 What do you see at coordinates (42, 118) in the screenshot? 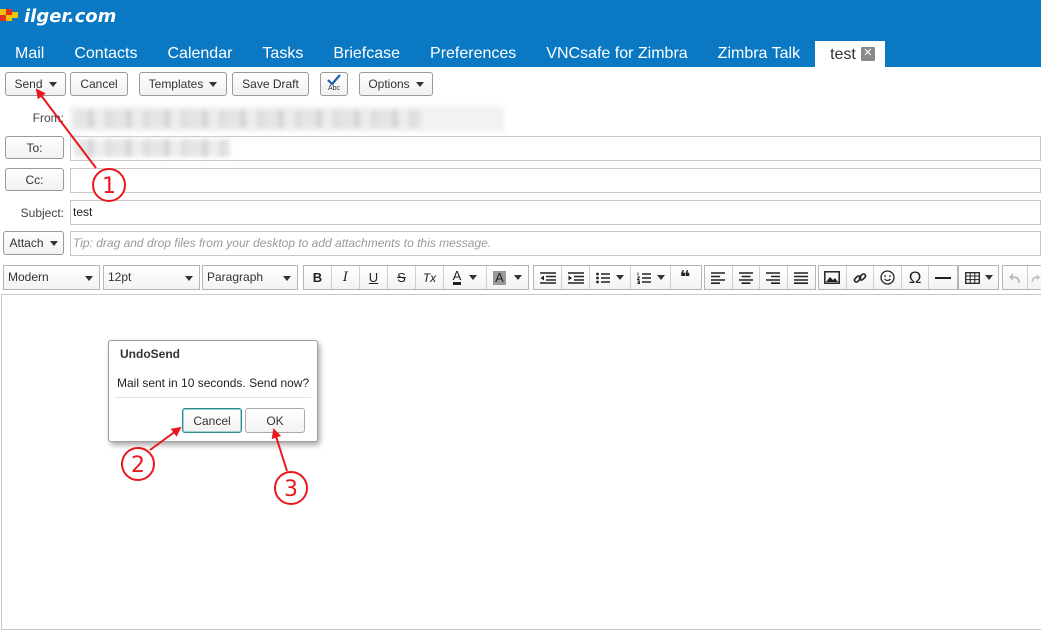
I see `from-label: From:` at bounding box center [42, 118].